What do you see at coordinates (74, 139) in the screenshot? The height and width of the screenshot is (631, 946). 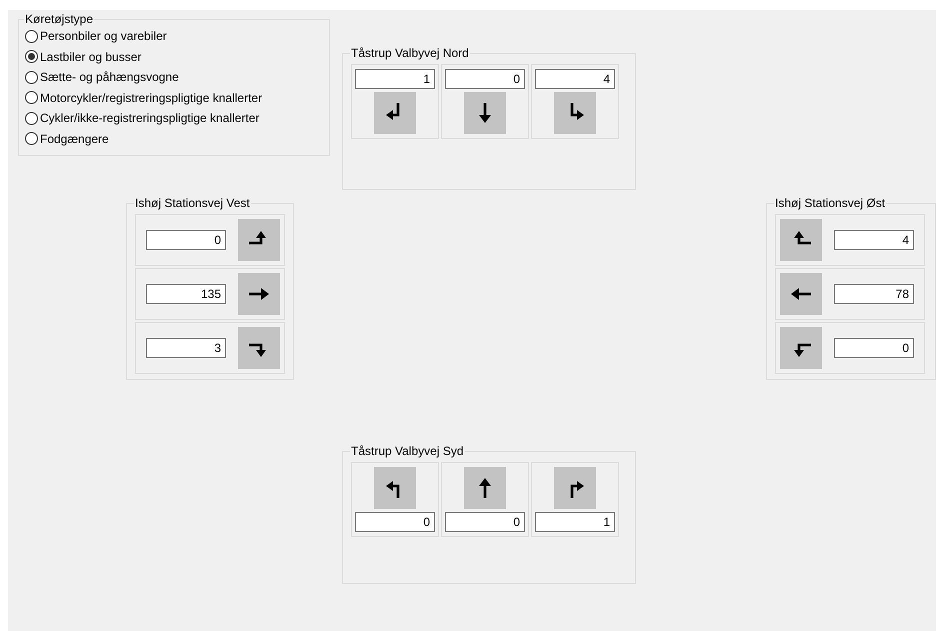 I see `option-label: Fodgængere` at bounding box center [74, 139].